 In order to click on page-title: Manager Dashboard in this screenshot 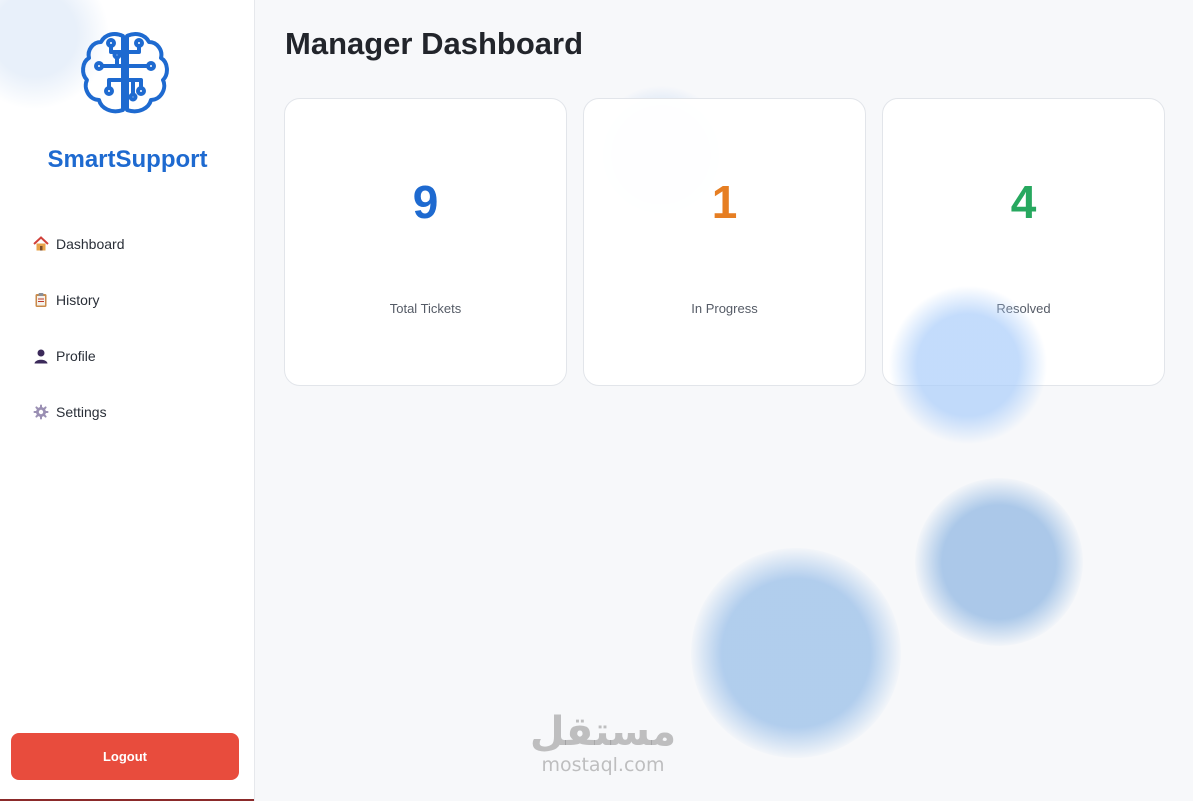, I will do `click(434, 43)`.